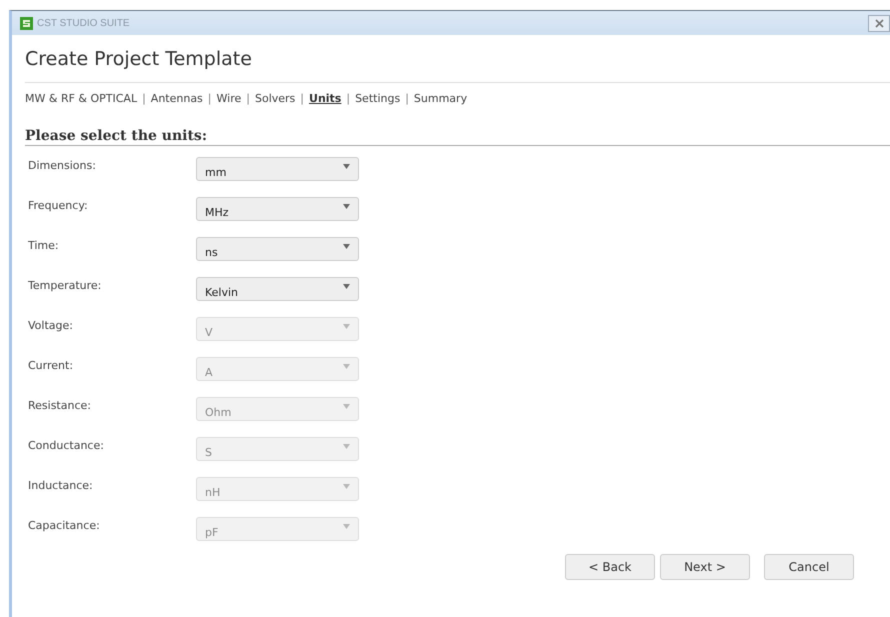  I want to click on close-button, so click(879, 23).